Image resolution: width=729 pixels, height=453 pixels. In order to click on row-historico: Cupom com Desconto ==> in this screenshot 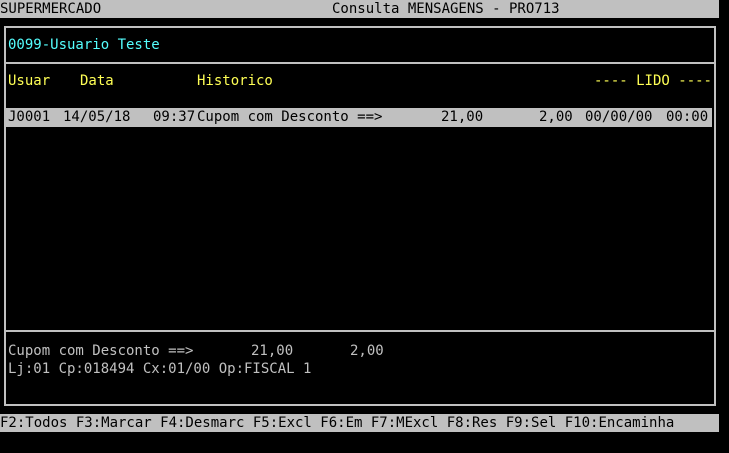, I will do `click(289, 117)`.